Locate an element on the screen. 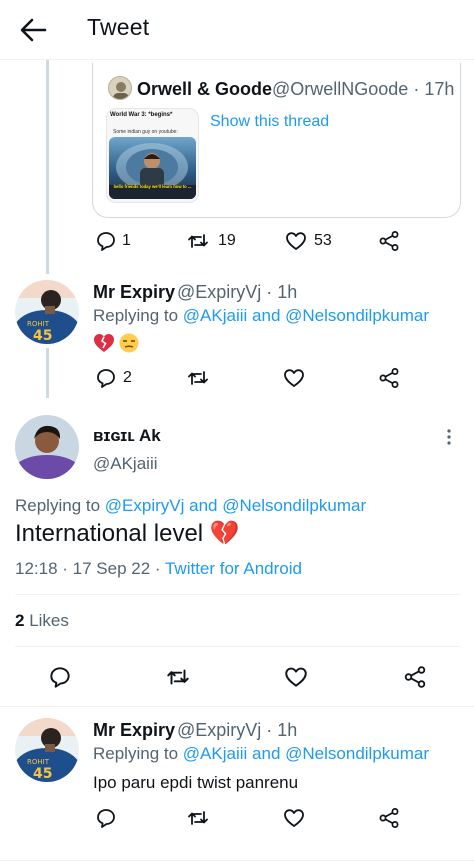 The height and width of the screenshot is (865, 474). more-vertical-icon is located at coordinates (449, 437).